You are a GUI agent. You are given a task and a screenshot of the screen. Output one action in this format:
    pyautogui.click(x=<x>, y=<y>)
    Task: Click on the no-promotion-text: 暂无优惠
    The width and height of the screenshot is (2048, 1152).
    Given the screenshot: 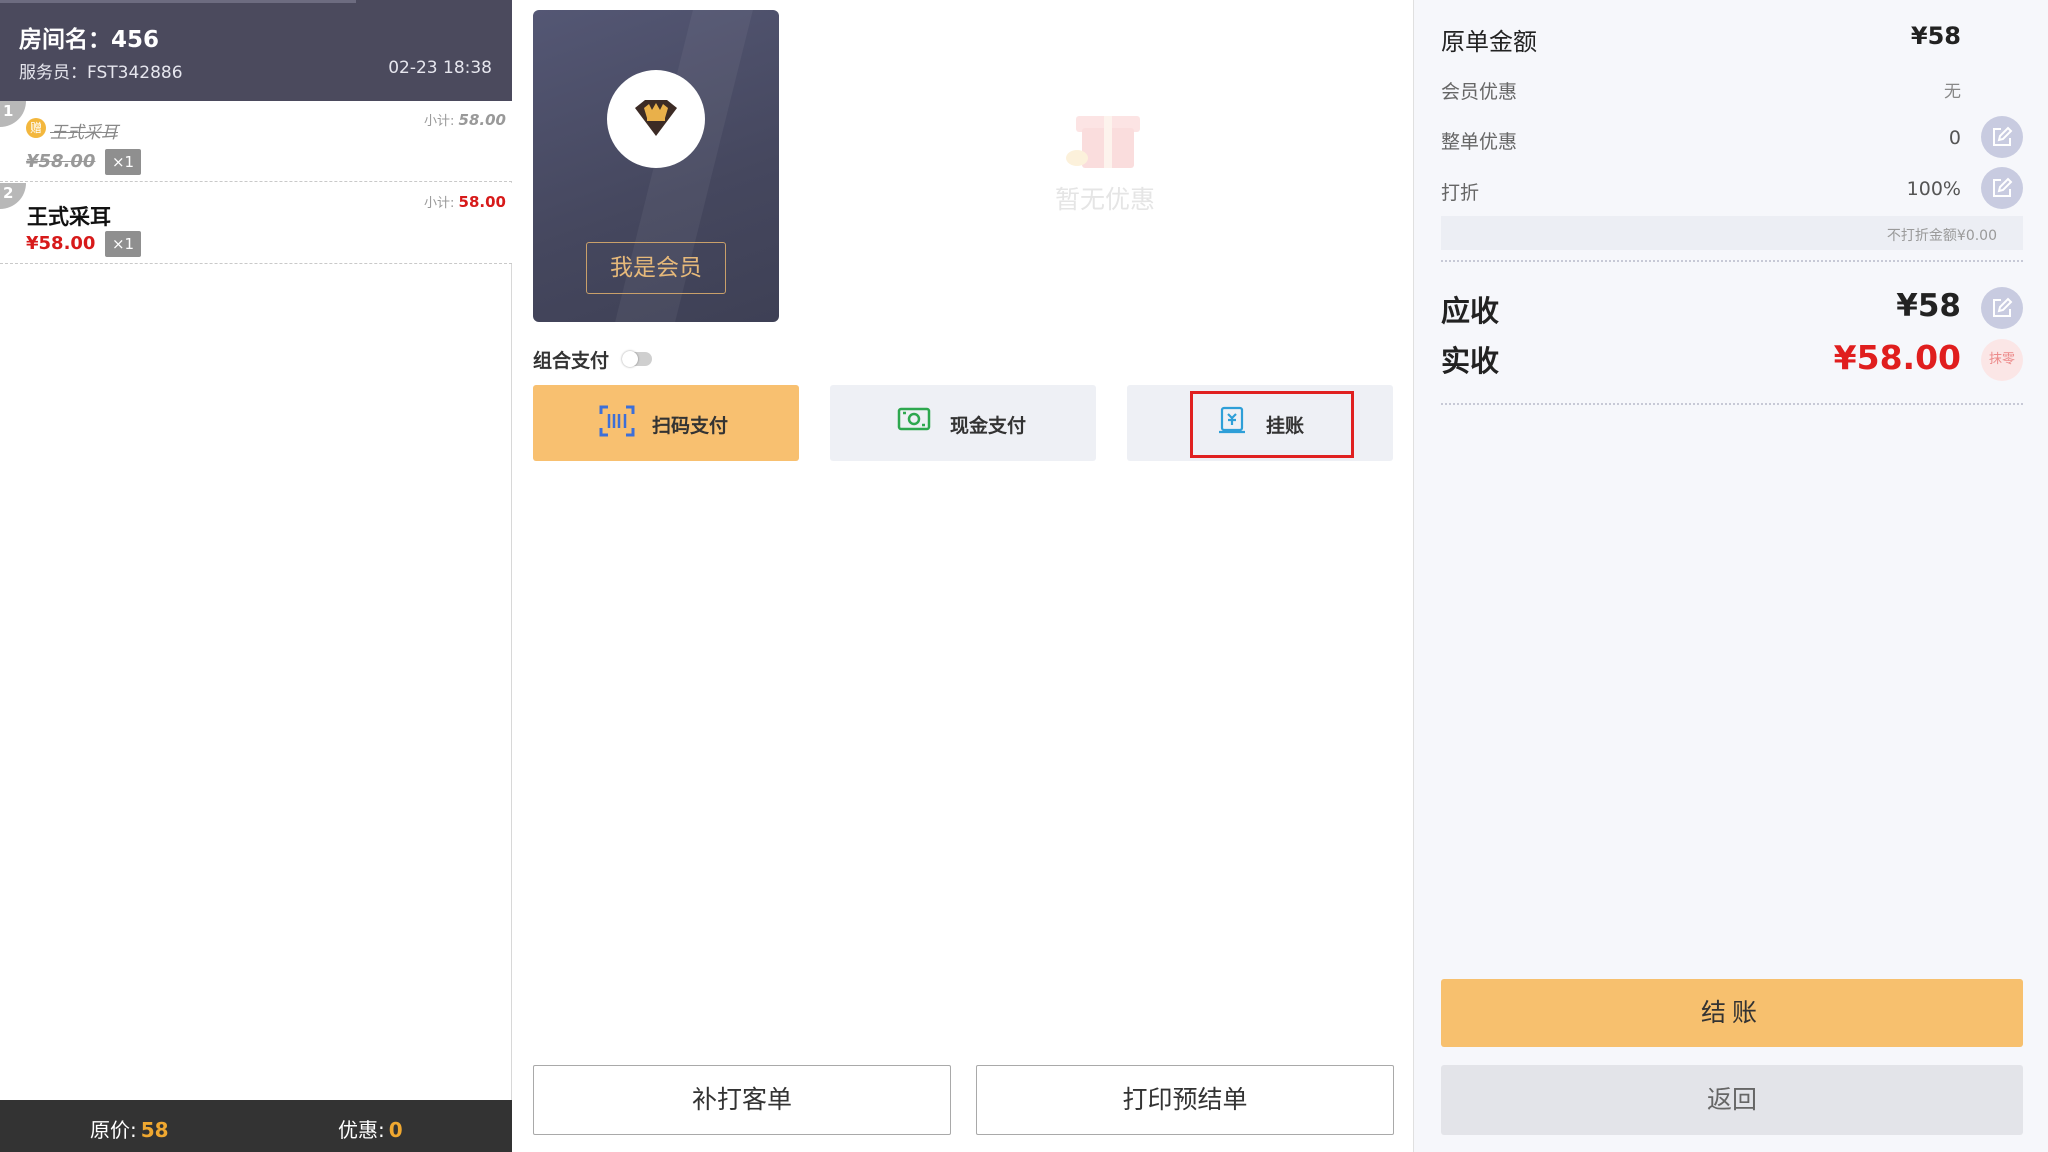 What is the action you would take?
    pyautogui.click(x=1104, y=199)
    